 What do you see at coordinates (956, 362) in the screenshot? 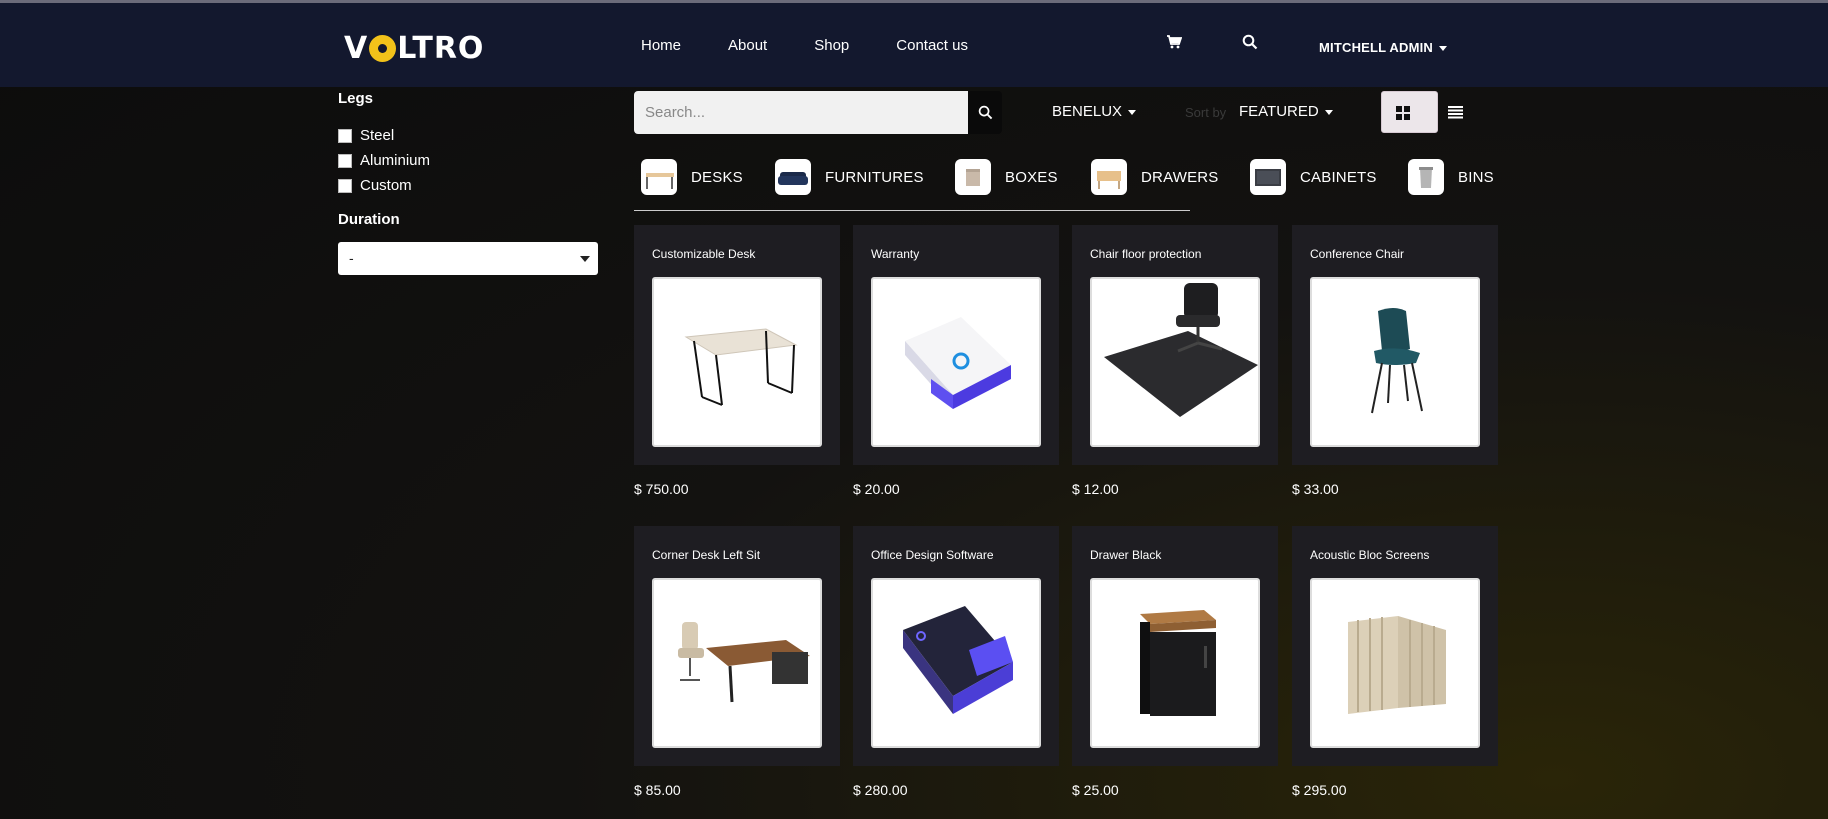
I see `product-image-warranty` at bounding box center [956, 362].